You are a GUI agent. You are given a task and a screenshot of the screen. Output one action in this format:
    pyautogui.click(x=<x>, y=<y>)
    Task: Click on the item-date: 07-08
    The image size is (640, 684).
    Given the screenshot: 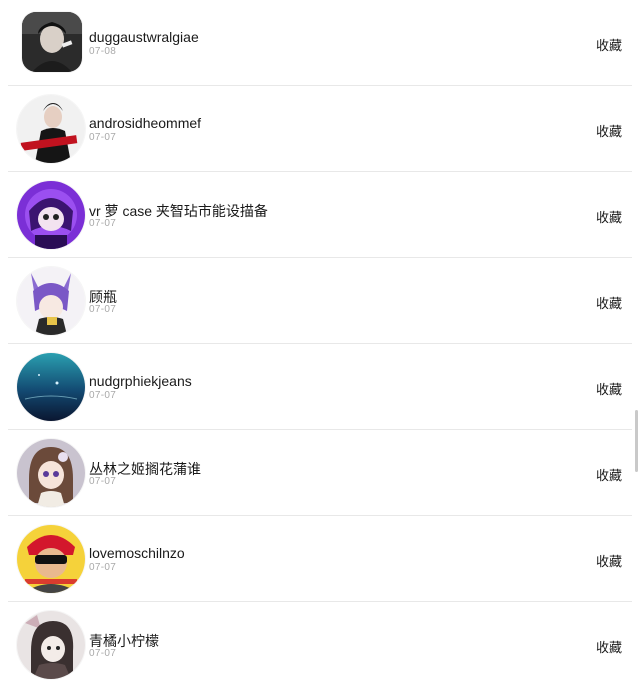 What is the action you would take?
    pyautogui.click(x=103, y=51)
    